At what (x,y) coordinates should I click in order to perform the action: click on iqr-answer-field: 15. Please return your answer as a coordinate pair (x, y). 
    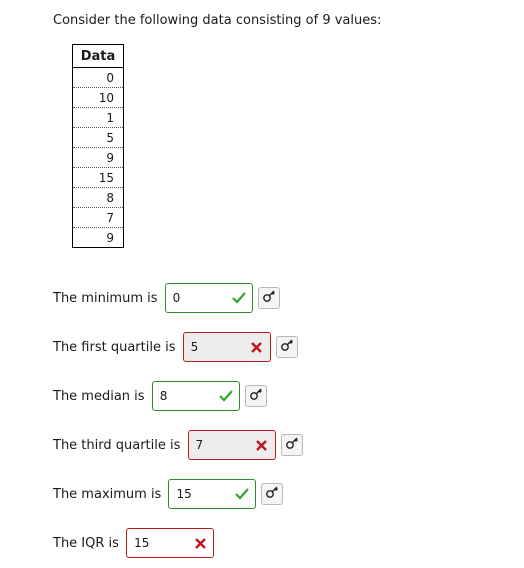
    Looking at the image, I should click on (170, 543).